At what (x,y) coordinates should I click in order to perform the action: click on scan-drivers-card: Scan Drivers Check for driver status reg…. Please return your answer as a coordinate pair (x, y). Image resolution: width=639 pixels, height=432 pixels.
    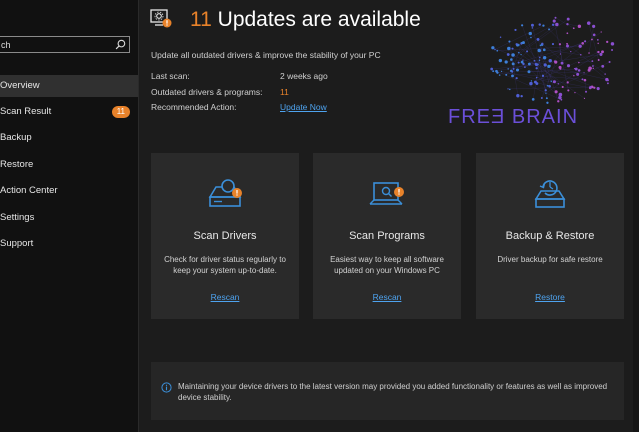
    Looking at the image, I should click on (225, 236).